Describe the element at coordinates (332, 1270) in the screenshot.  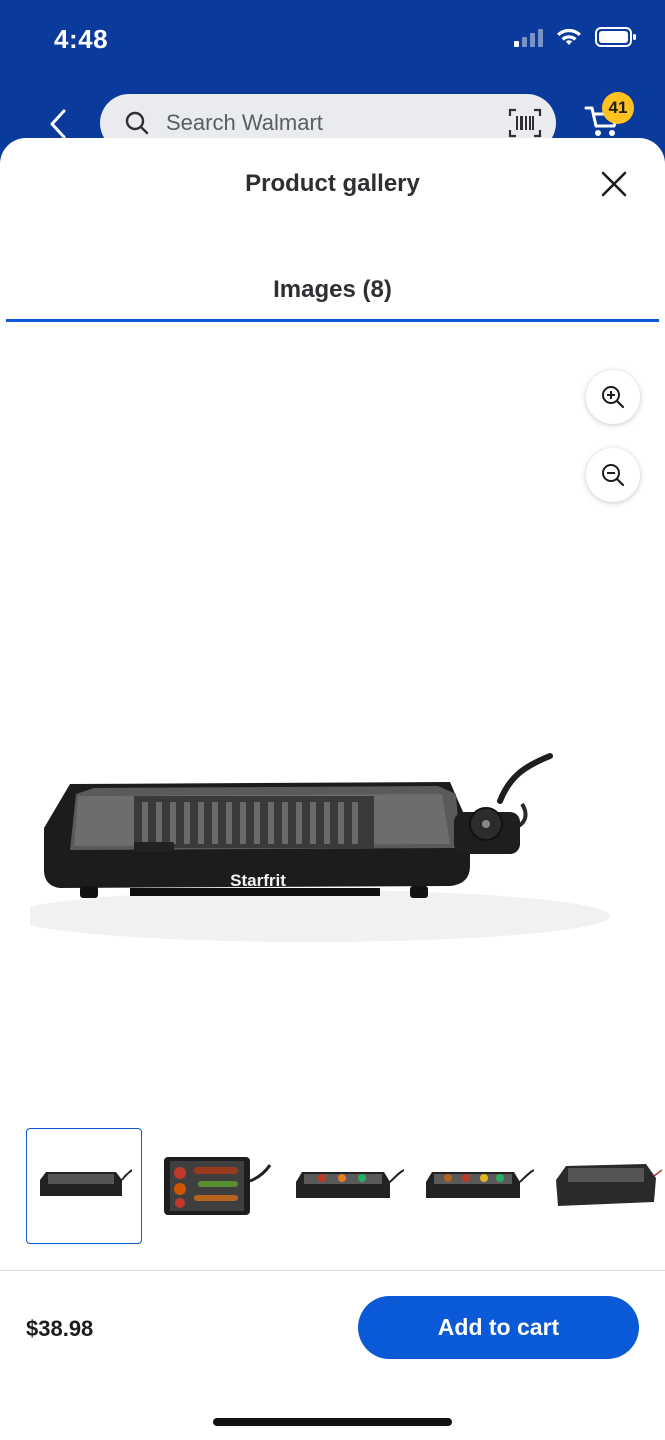
I see `footer-divider` at that location.